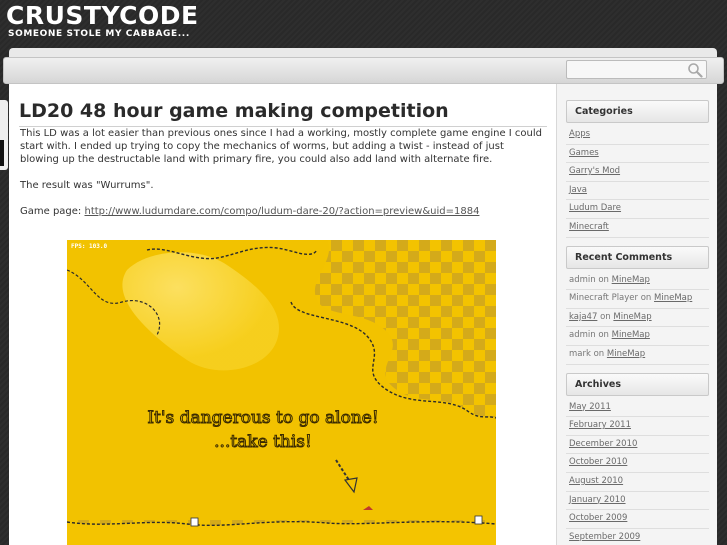  I want to click on list-item: September 2009, so click(637, 537).